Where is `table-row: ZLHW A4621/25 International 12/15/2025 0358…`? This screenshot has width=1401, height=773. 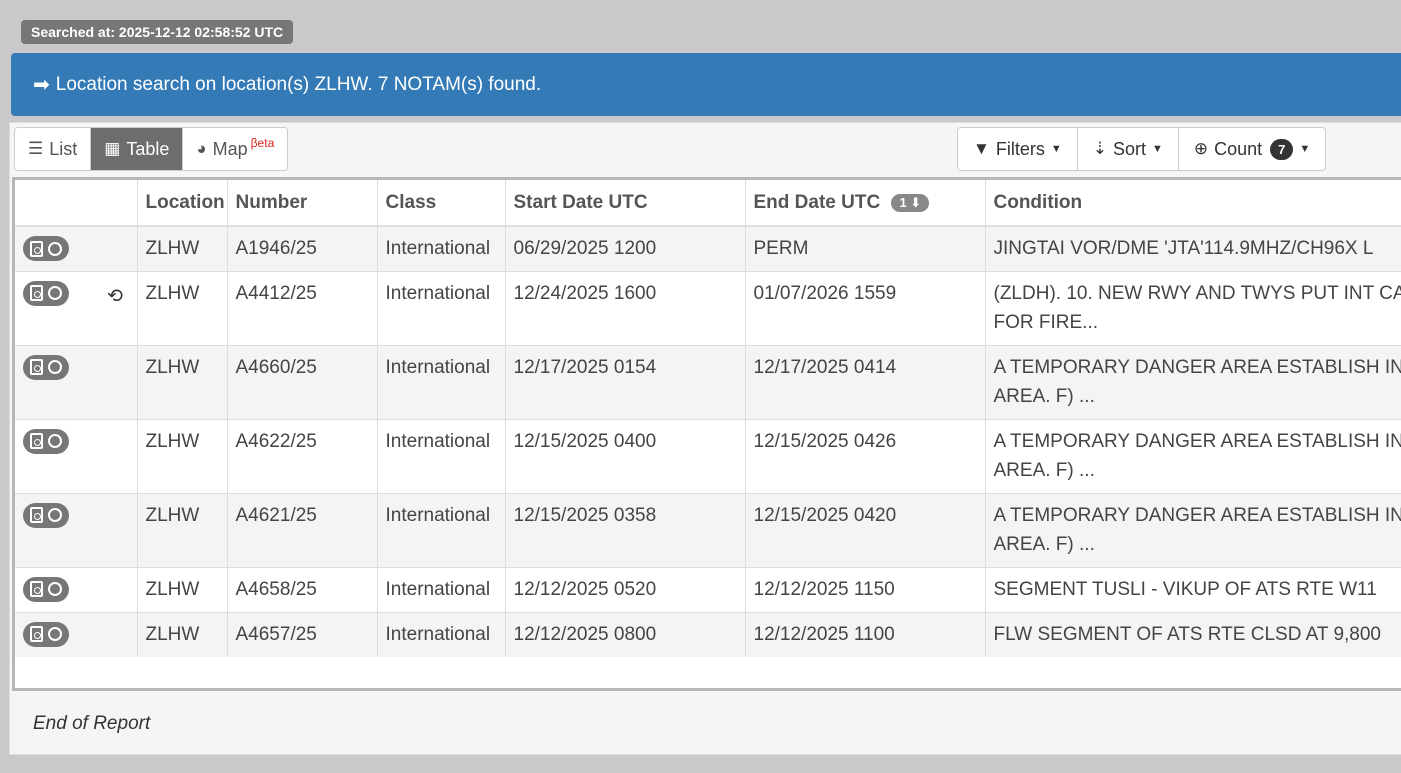 table-row: ZLHW A4621/25 International 12/15/2025 0358… is located at coordinates (708, 529).